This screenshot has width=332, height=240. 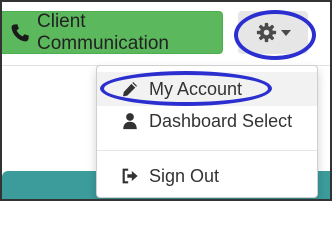 I want to click on user-icon, so click(x=131, y=121).